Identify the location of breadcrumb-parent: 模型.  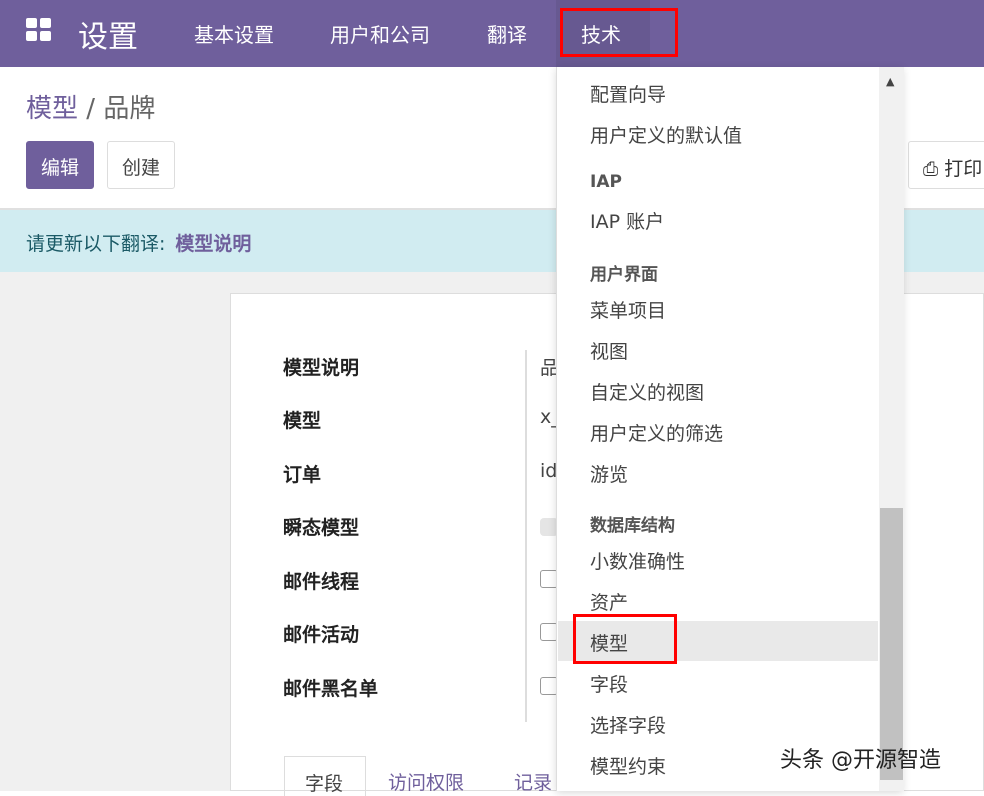
(52, 109).